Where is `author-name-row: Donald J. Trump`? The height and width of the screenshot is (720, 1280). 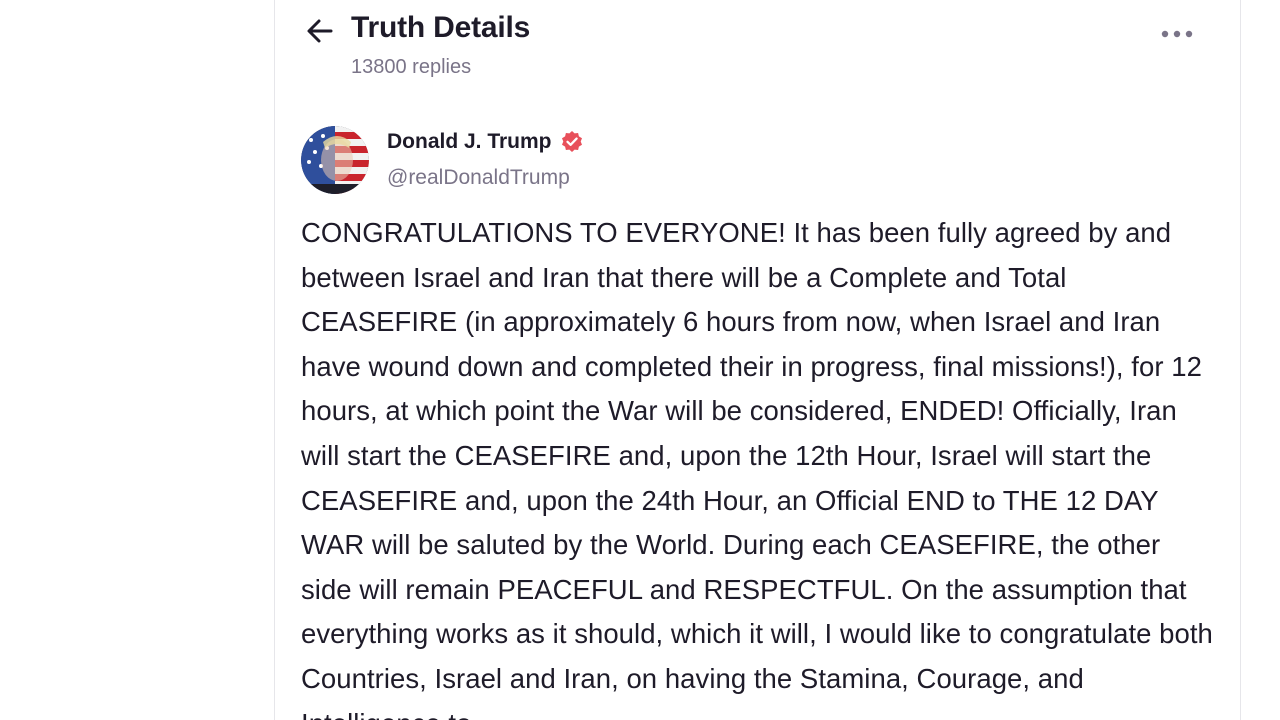
author-name-row: Donald J. Trump is located at coordinates (485, 142).